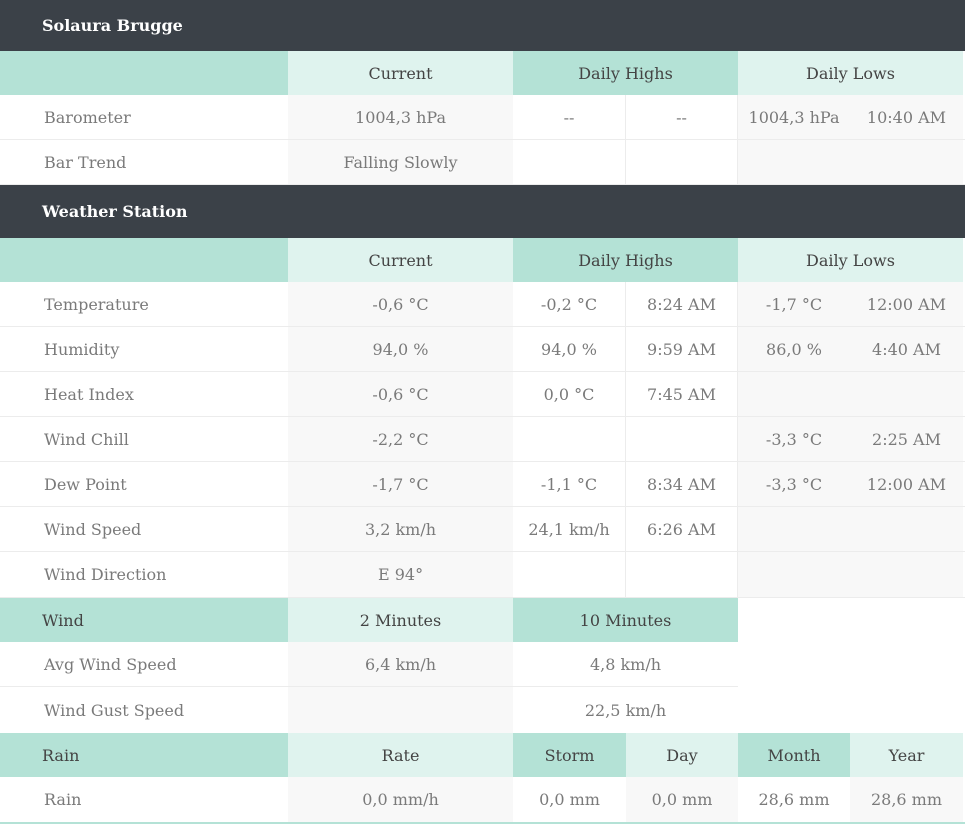 This screenshot has width=965, height=824. Describe the element at coordinates (144, 439) in the screenshot. I see `row-label: Wind Chill` at that location.